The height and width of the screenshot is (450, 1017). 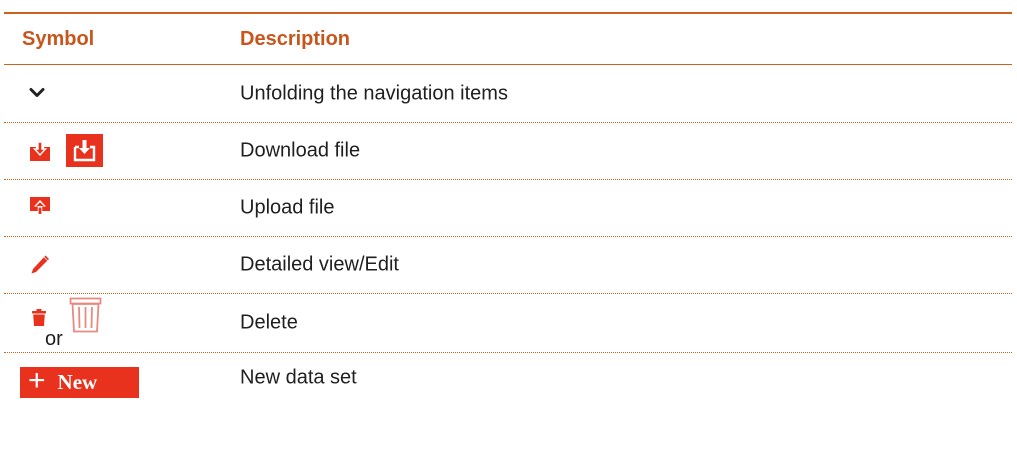 I want to click on row-description: Detailed view/Edit, so click(x=319, y=264).